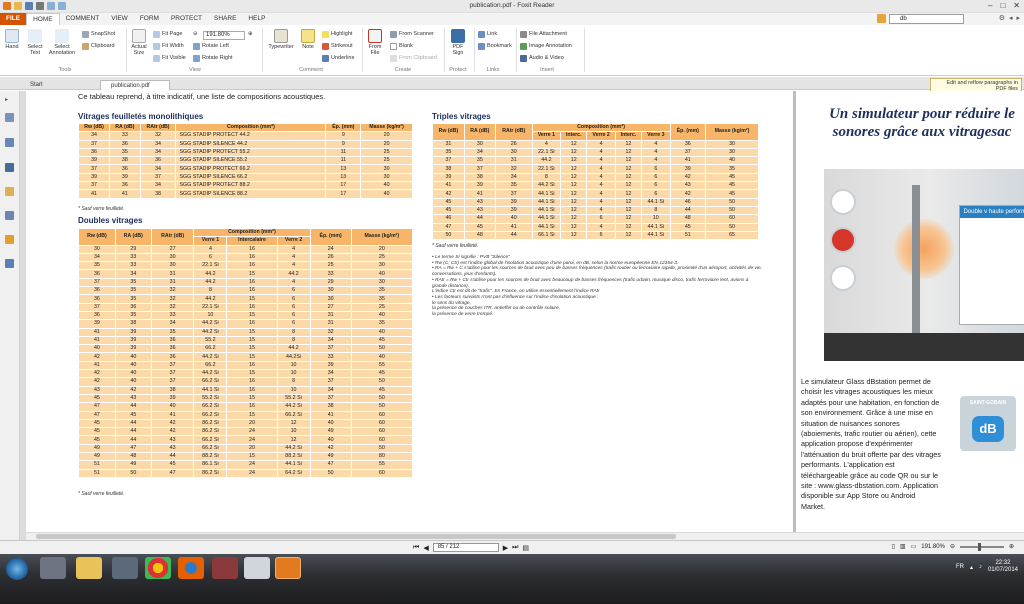  I want to click on file-attachment-button: File Attachment, so click(543, 34).